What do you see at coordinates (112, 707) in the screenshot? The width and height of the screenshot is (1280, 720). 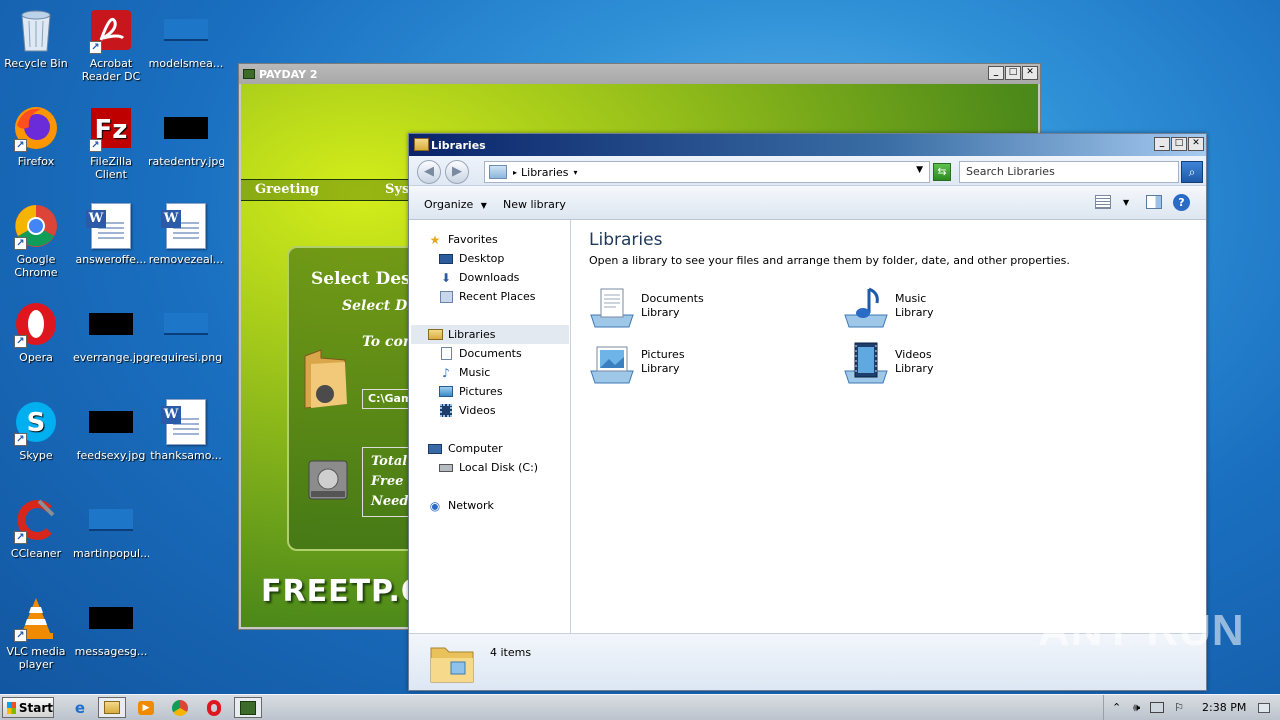 I see `taskbar-explorer-icon` at bounding box center [112, 707].